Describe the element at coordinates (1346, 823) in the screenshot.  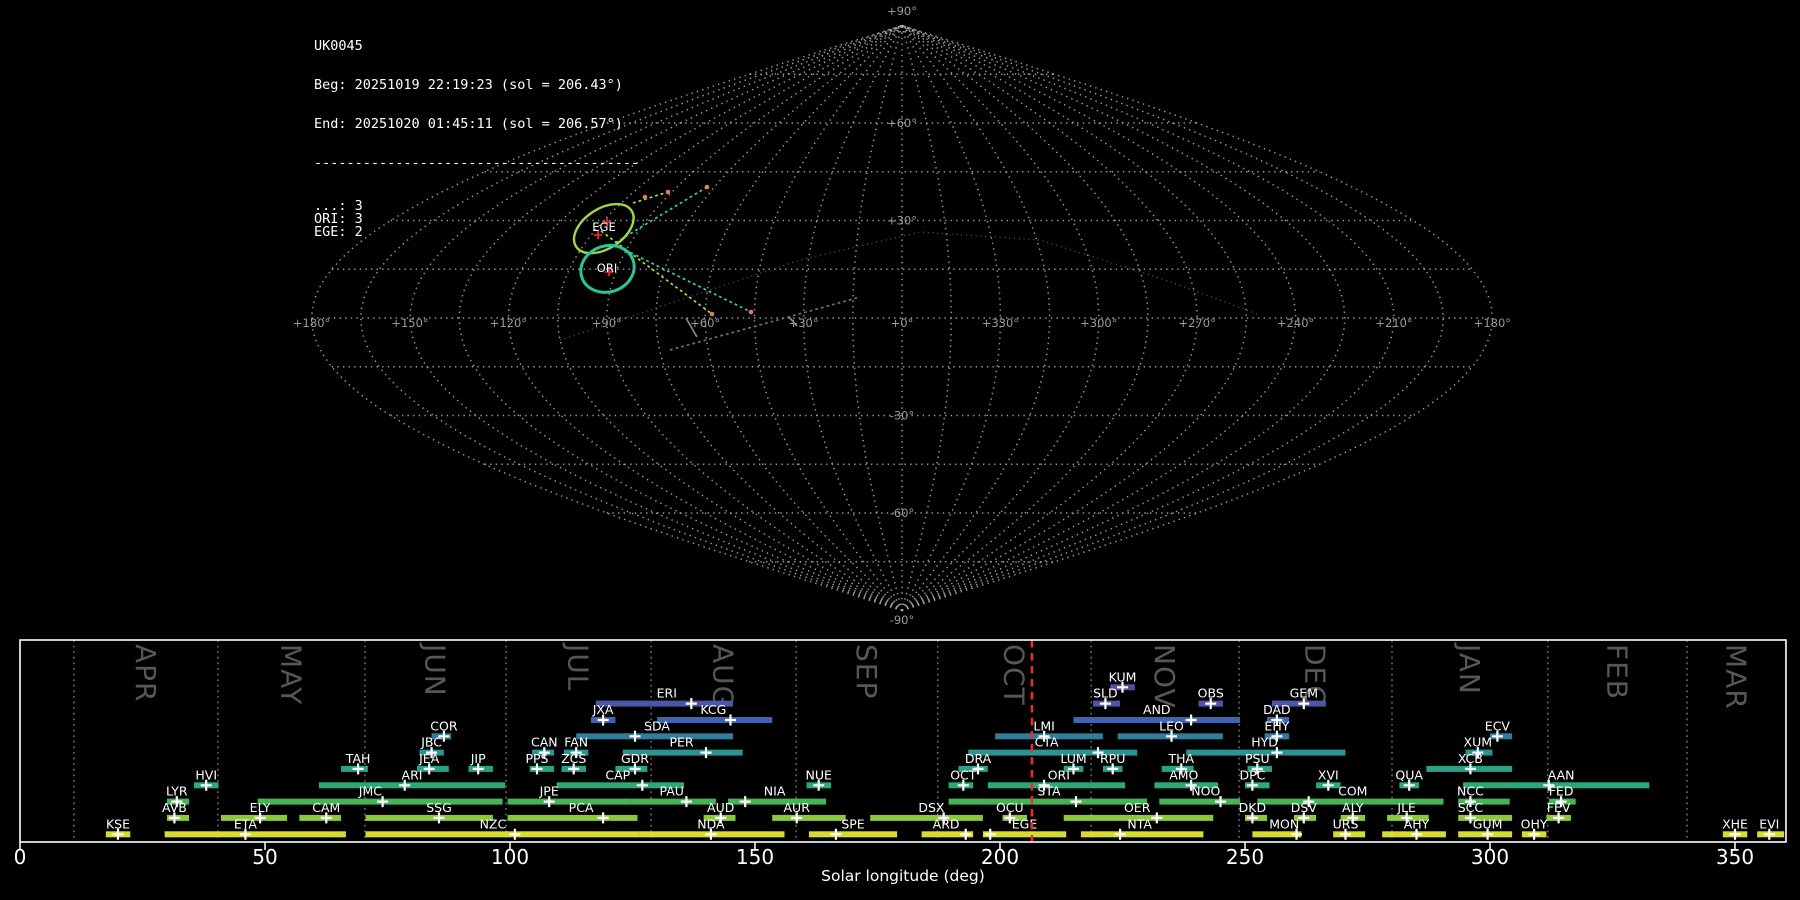
I see `shower-label-URS: URS` at that location.